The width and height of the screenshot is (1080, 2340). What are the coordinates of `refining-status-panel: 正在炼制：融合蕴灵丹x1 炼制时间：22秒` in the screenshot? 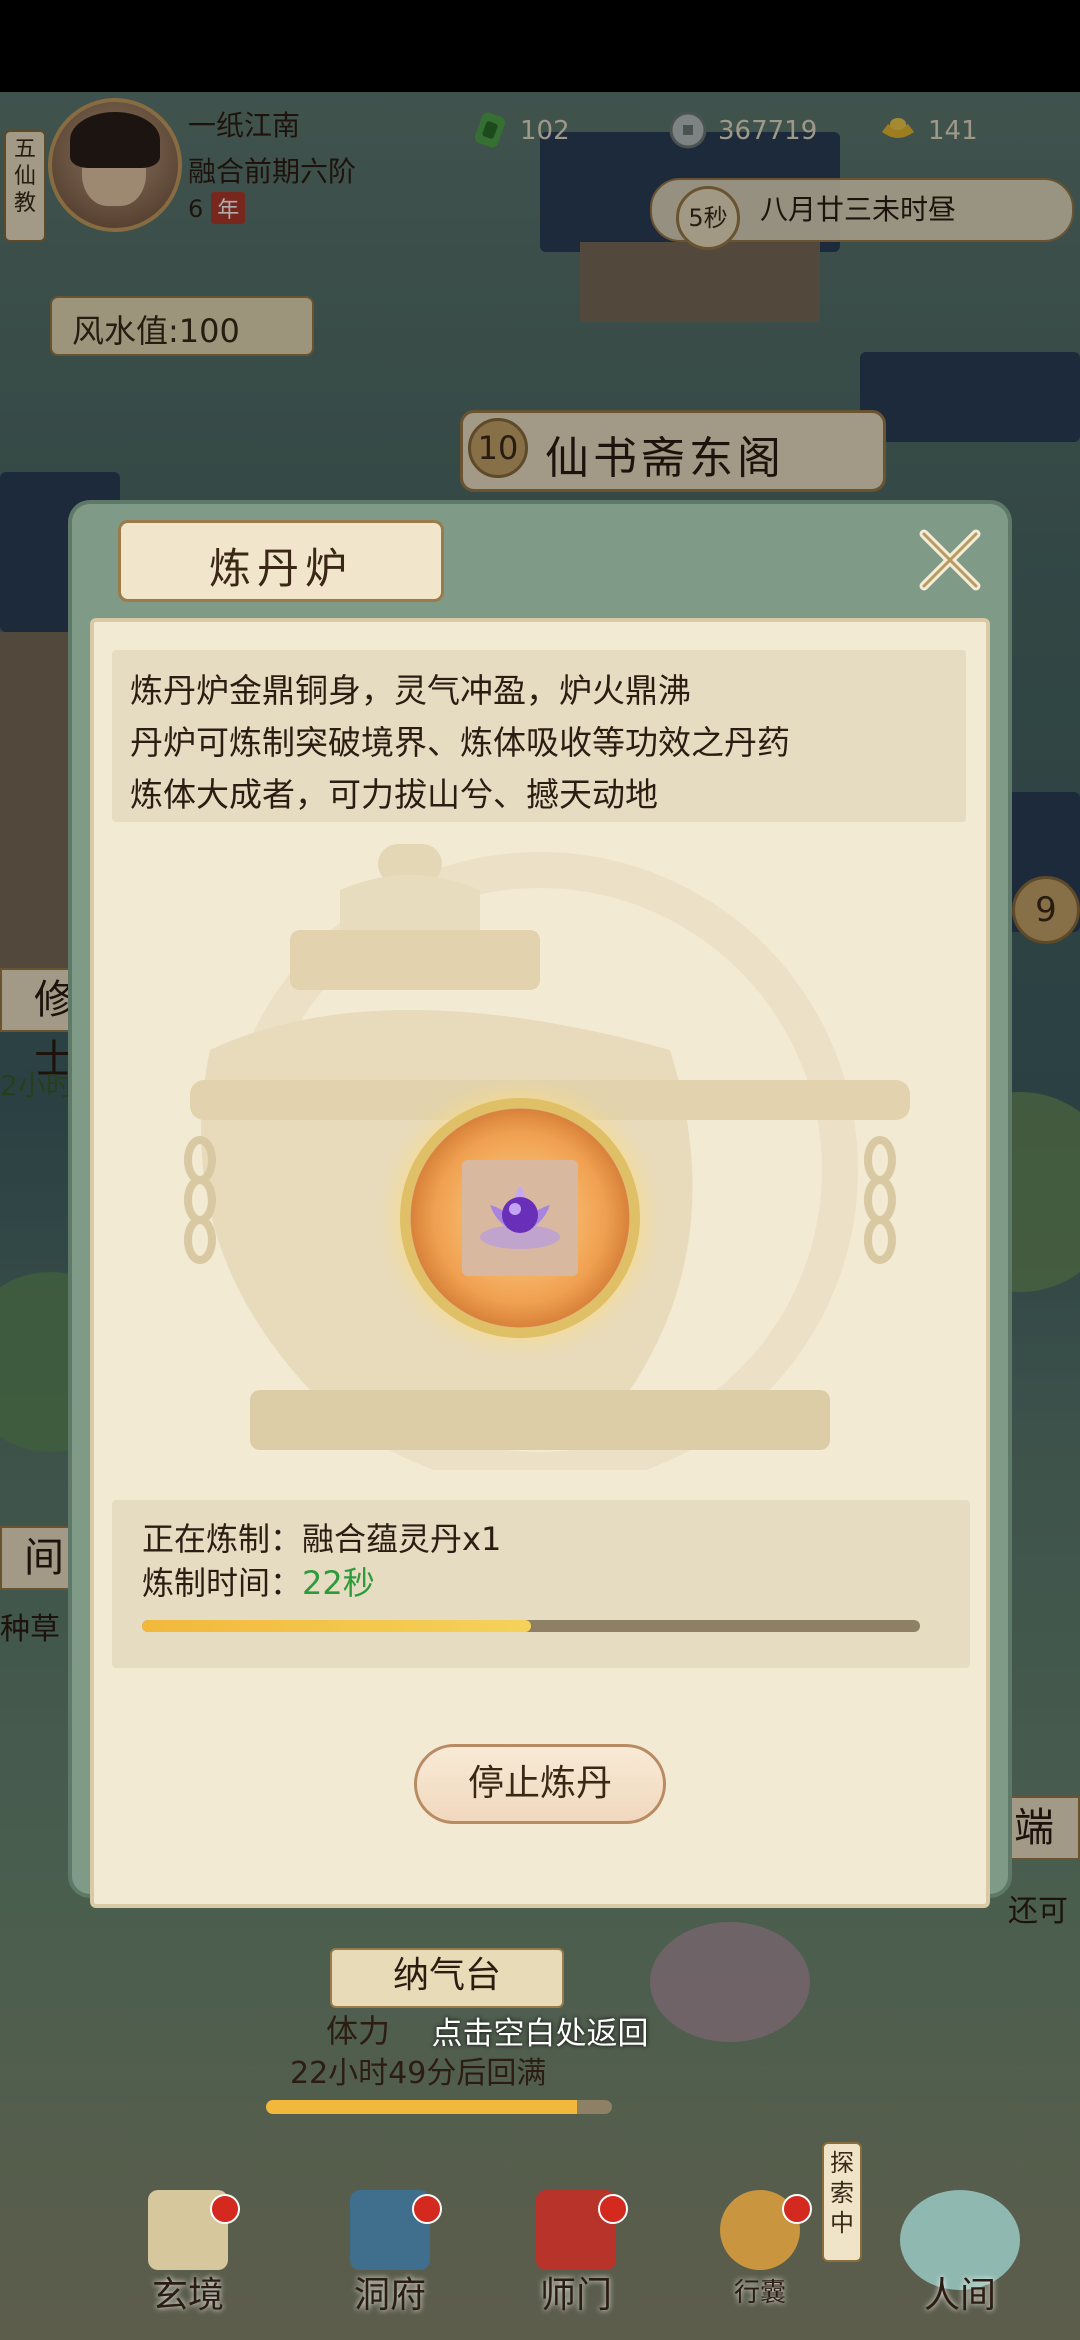 It's located at (541, 1584).